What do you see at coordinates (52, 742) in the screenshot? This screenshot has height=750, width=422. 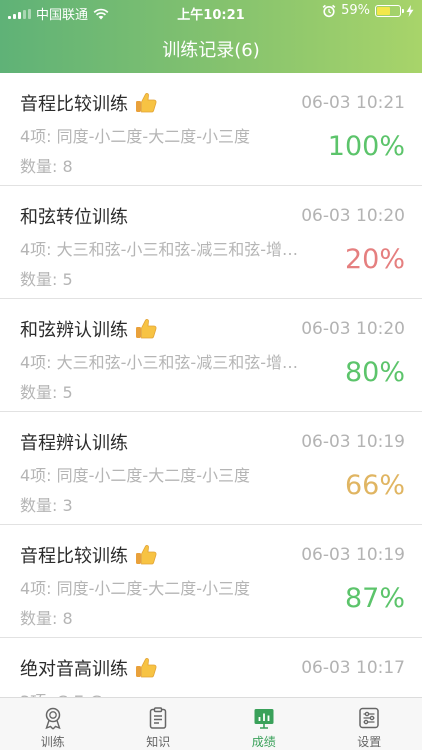 I see `tab-label: 训练` at bounding box center [52, 742].